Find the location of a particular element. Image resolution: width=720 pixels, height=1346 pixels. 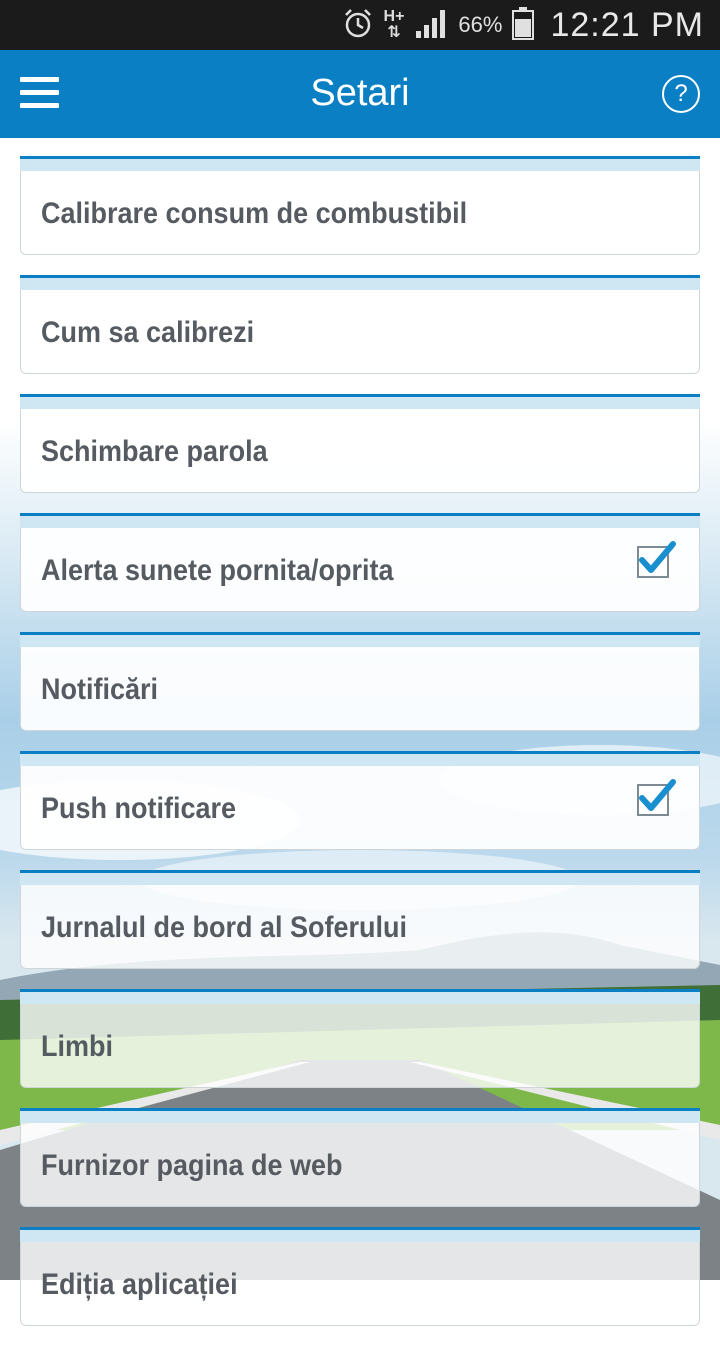

page-title: Setari is located at coordinates (360, 93).